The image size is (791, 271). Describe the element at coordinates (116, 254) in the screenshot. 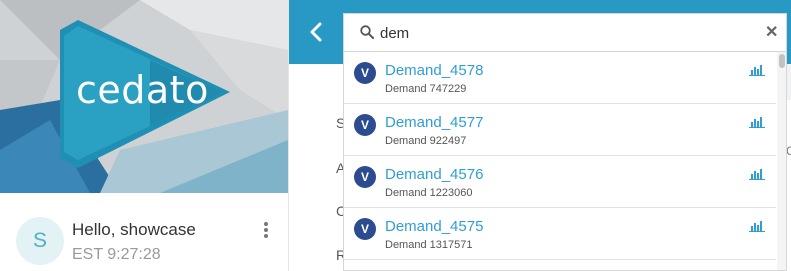

I see `user-clock: EST 9:27:28` at that location.